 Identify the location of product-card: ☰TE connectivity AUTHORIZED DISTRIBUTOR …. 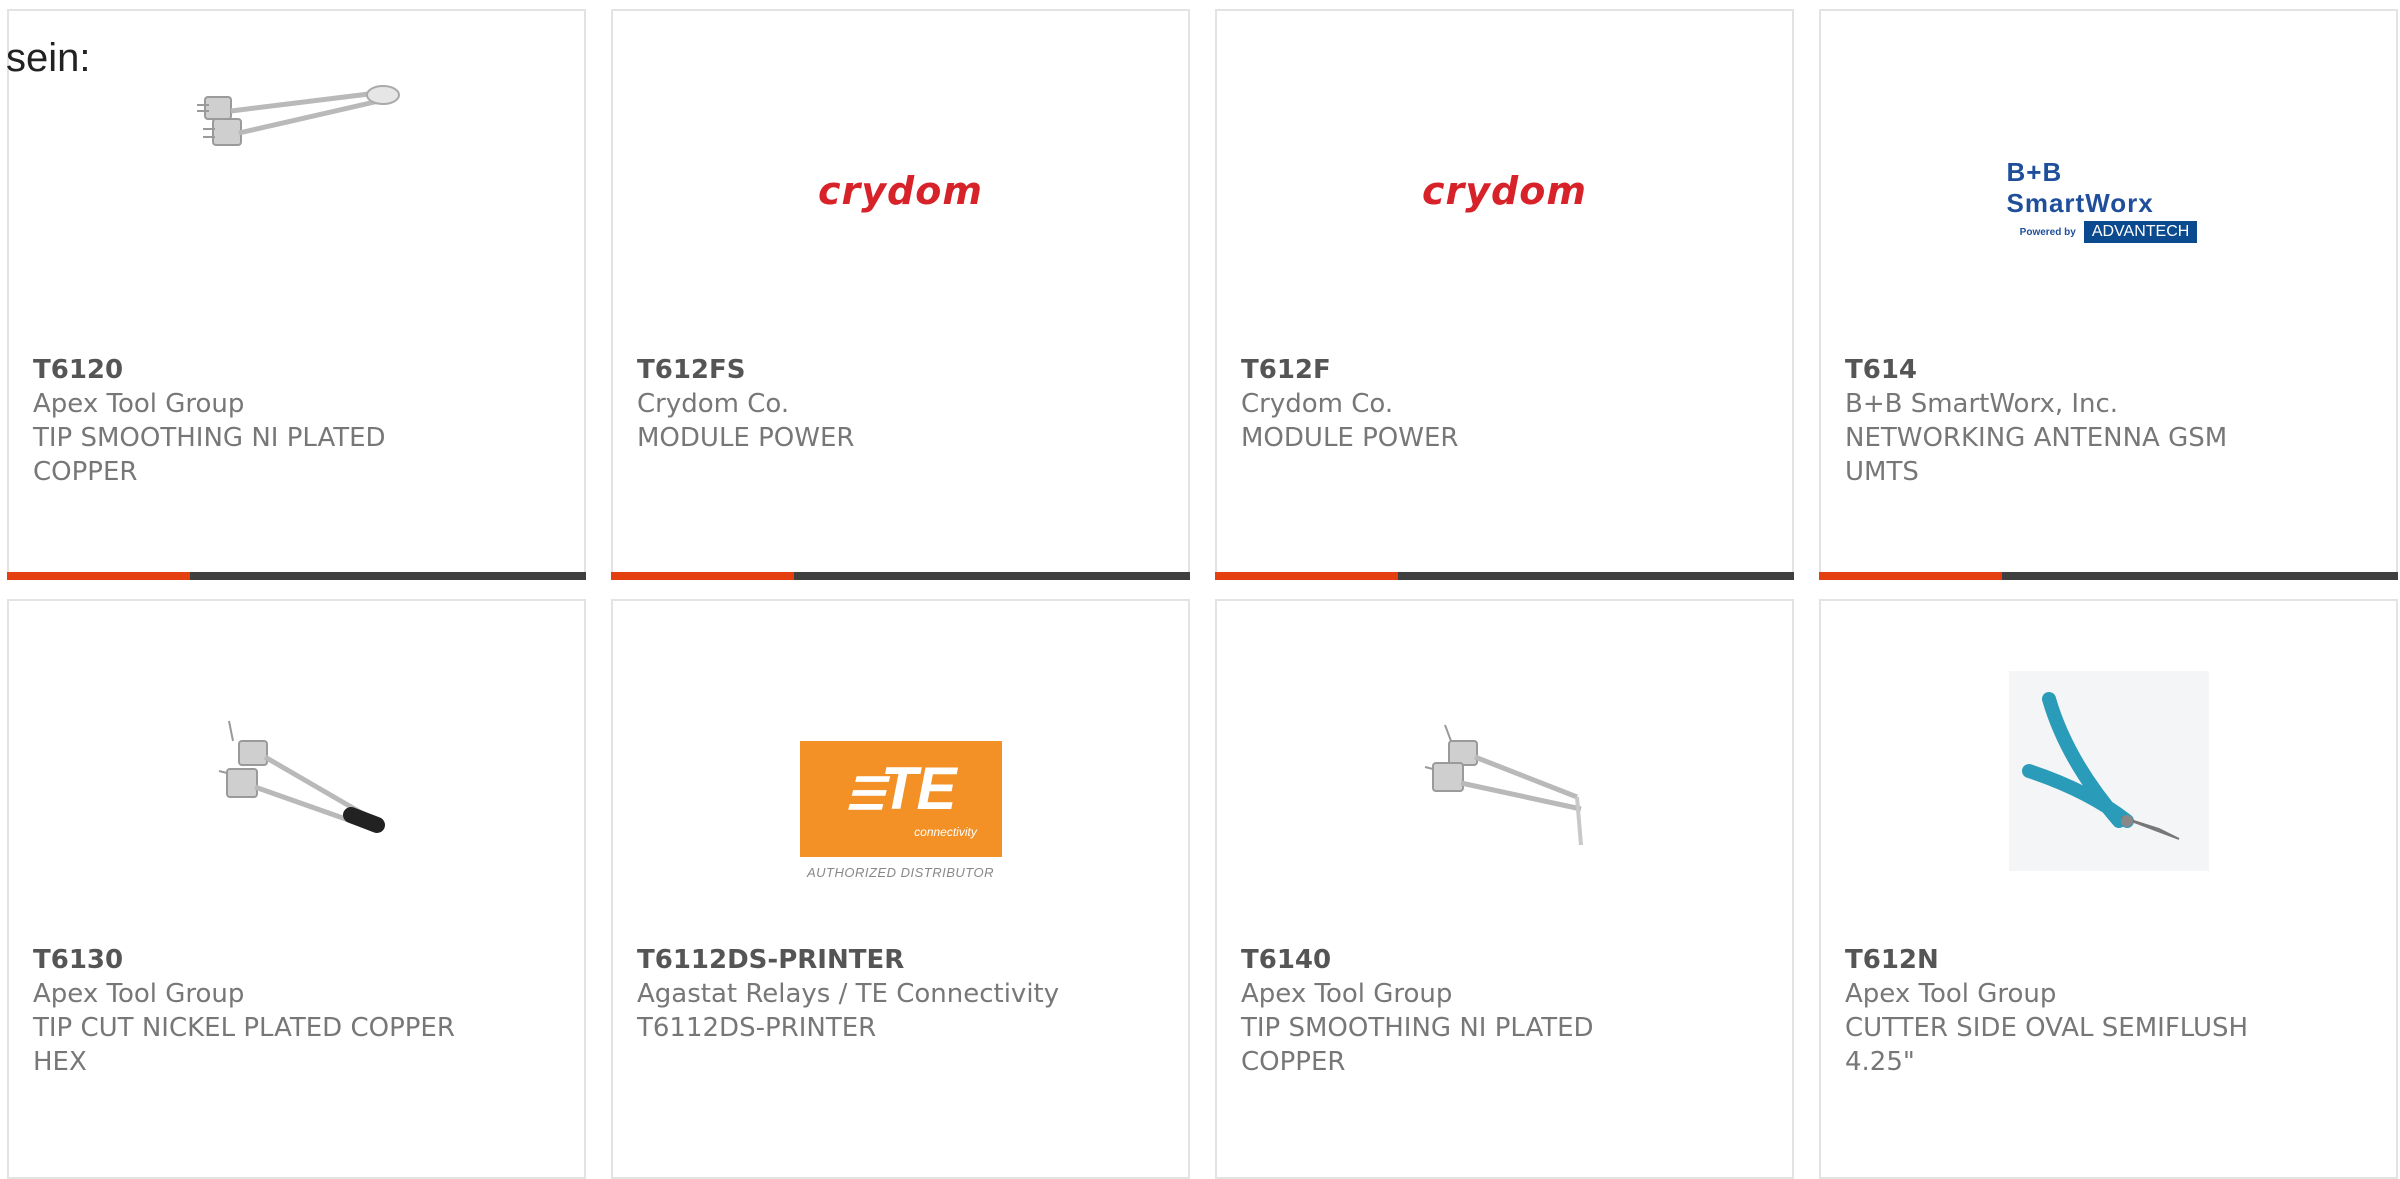
(900, 889).